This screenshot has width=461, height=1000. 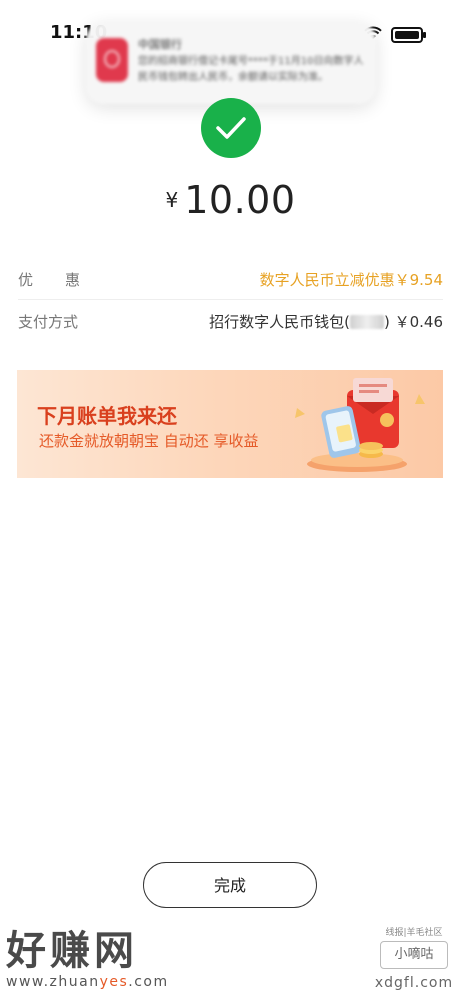 I want to click on watermark-url-part3: .com, so click(x=148, y=982).